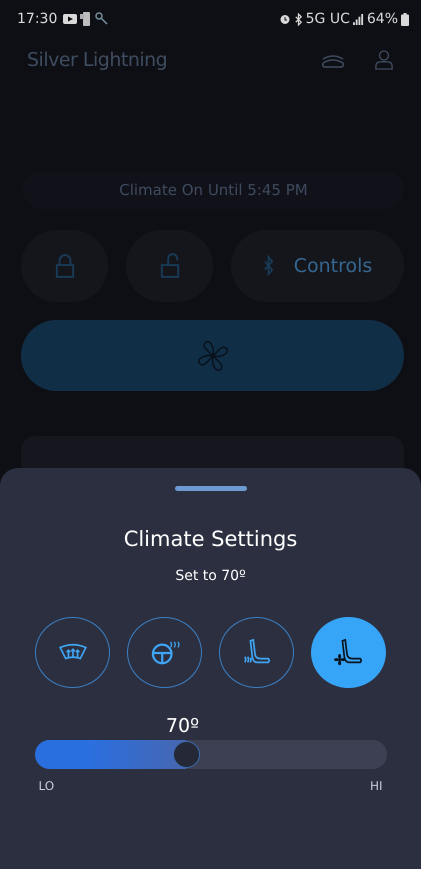 This screenshot has width=421, height=869. What do you see at coordinates (70, 19) in the screenshot?
I see `video-icon` at bounding box center [70, 19].